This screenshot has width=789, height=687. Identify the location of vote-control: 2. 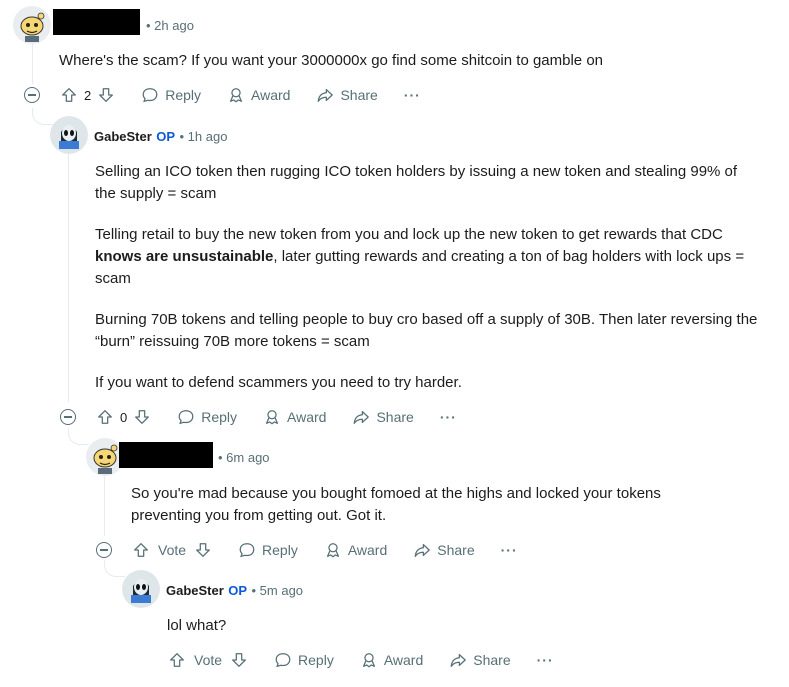
(87, 95).